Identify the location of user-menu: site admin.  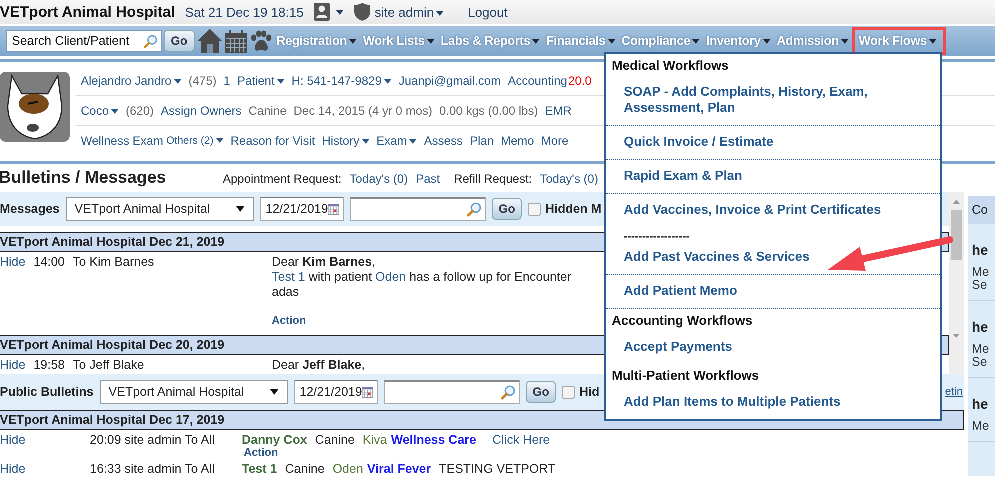
(409, 12).